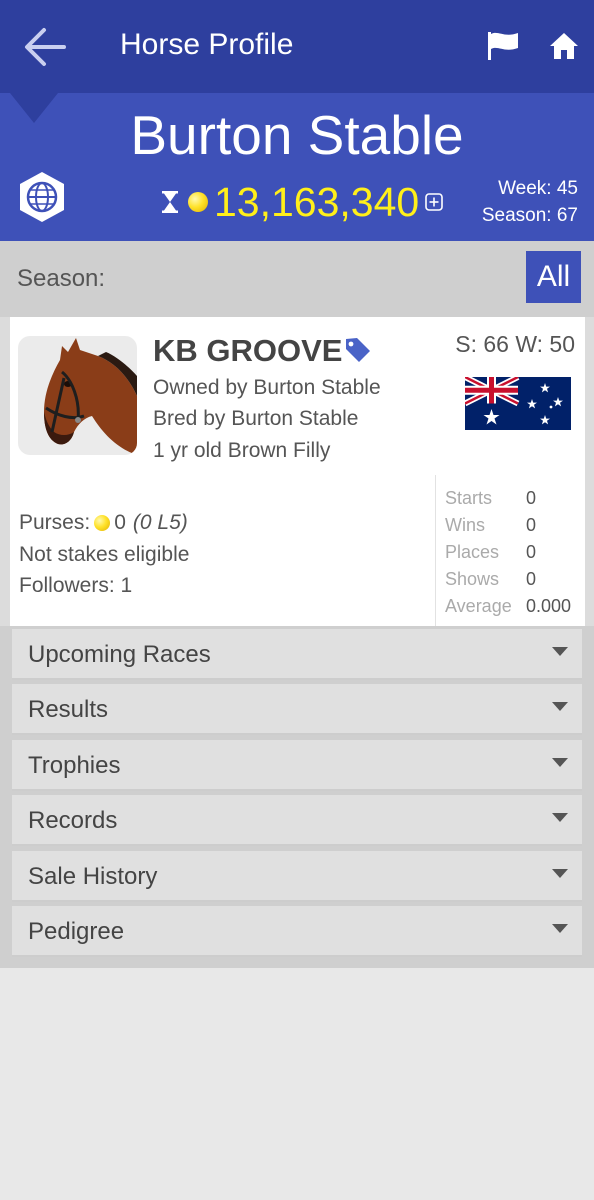  Describe the element at coordinates (297, 279) in the screenshot. I see `season-filter-bar: Season: All` at that location.